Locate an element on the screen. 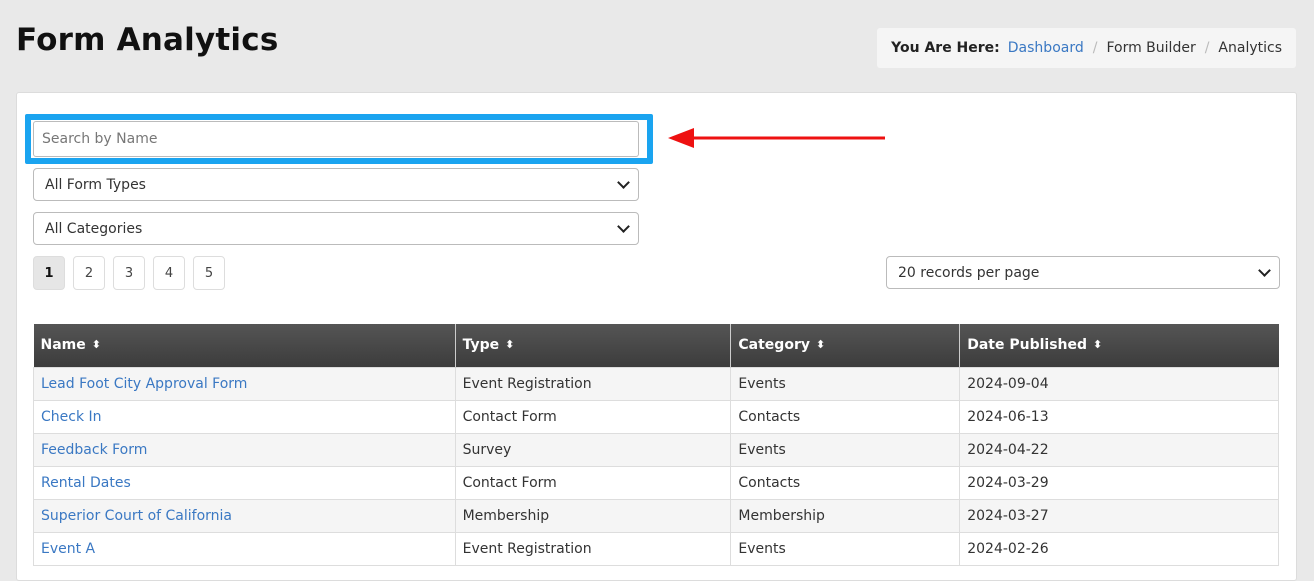 The height and width of the screenshot is (581, 1314). form-type-select: All Form Types is located at coordinates (336, 184).